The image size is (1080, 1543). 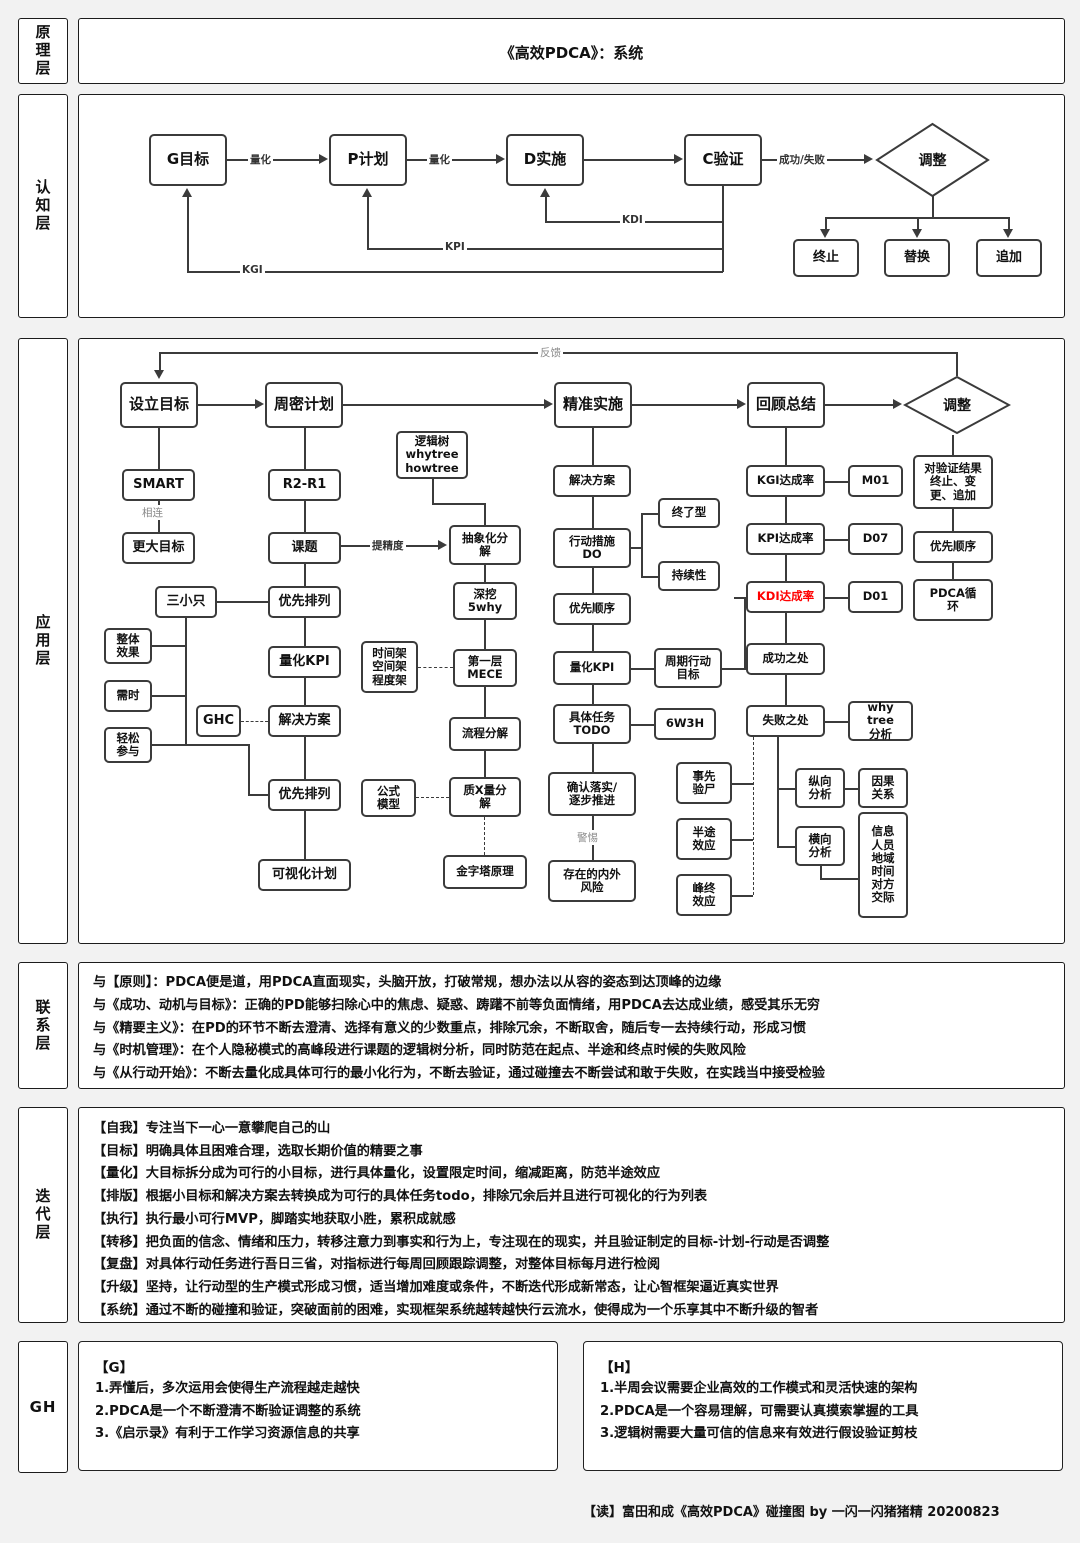 I want to click on node-append: 追加, so click(x=1009, y=258).